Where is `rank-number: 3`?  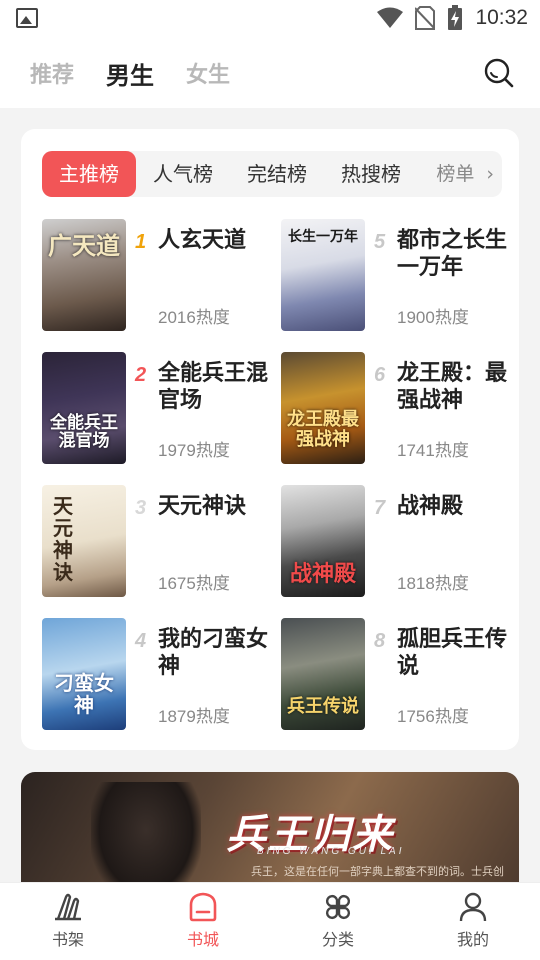 rank-number: 3 is located at coordinates (141, 508).